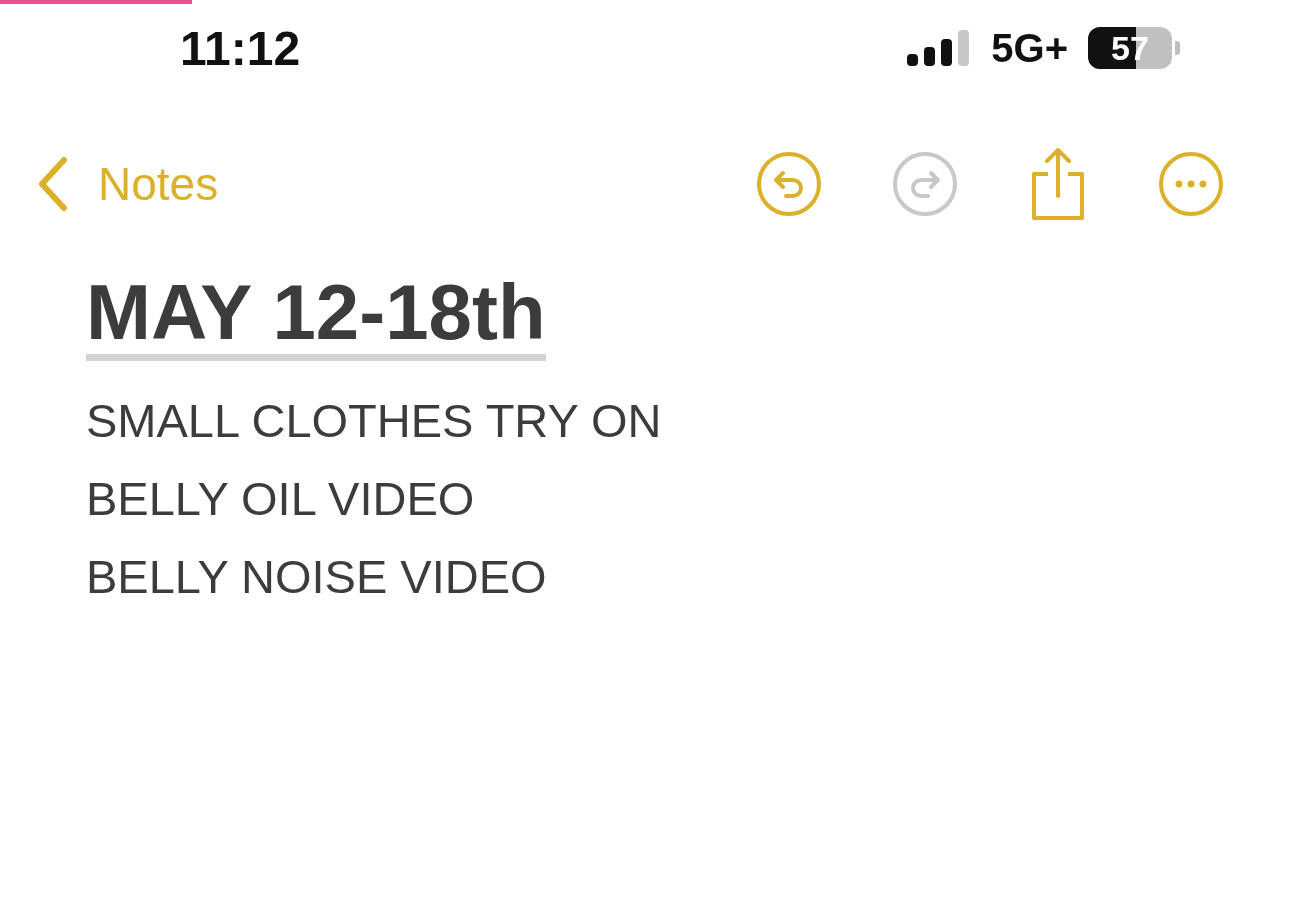 This screenshot has width=1290, height=917. Describe the element at coordinates (53, 184) in the screenshot. I see `chevron-left-icon` at that location.